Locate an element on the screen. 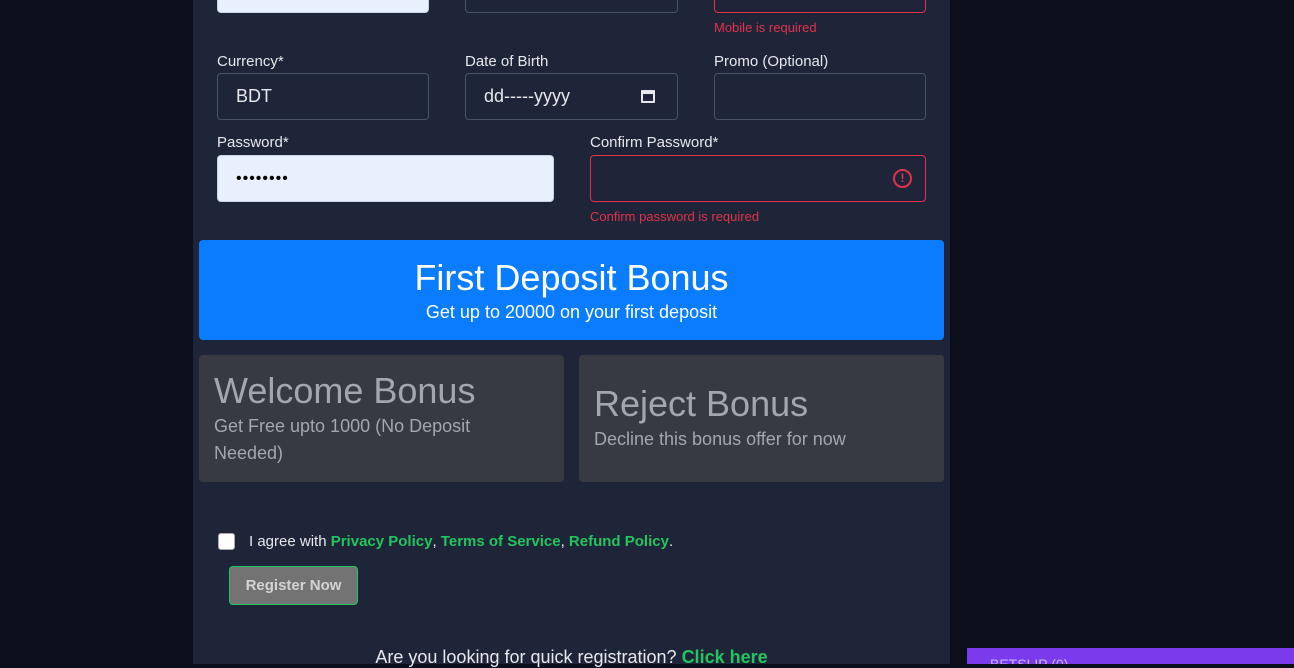 The width and height of the screenshot is (1294, 668). reject-bonus-subtitle: Decline this bonus offer for now is located at coordinates (720, 439).